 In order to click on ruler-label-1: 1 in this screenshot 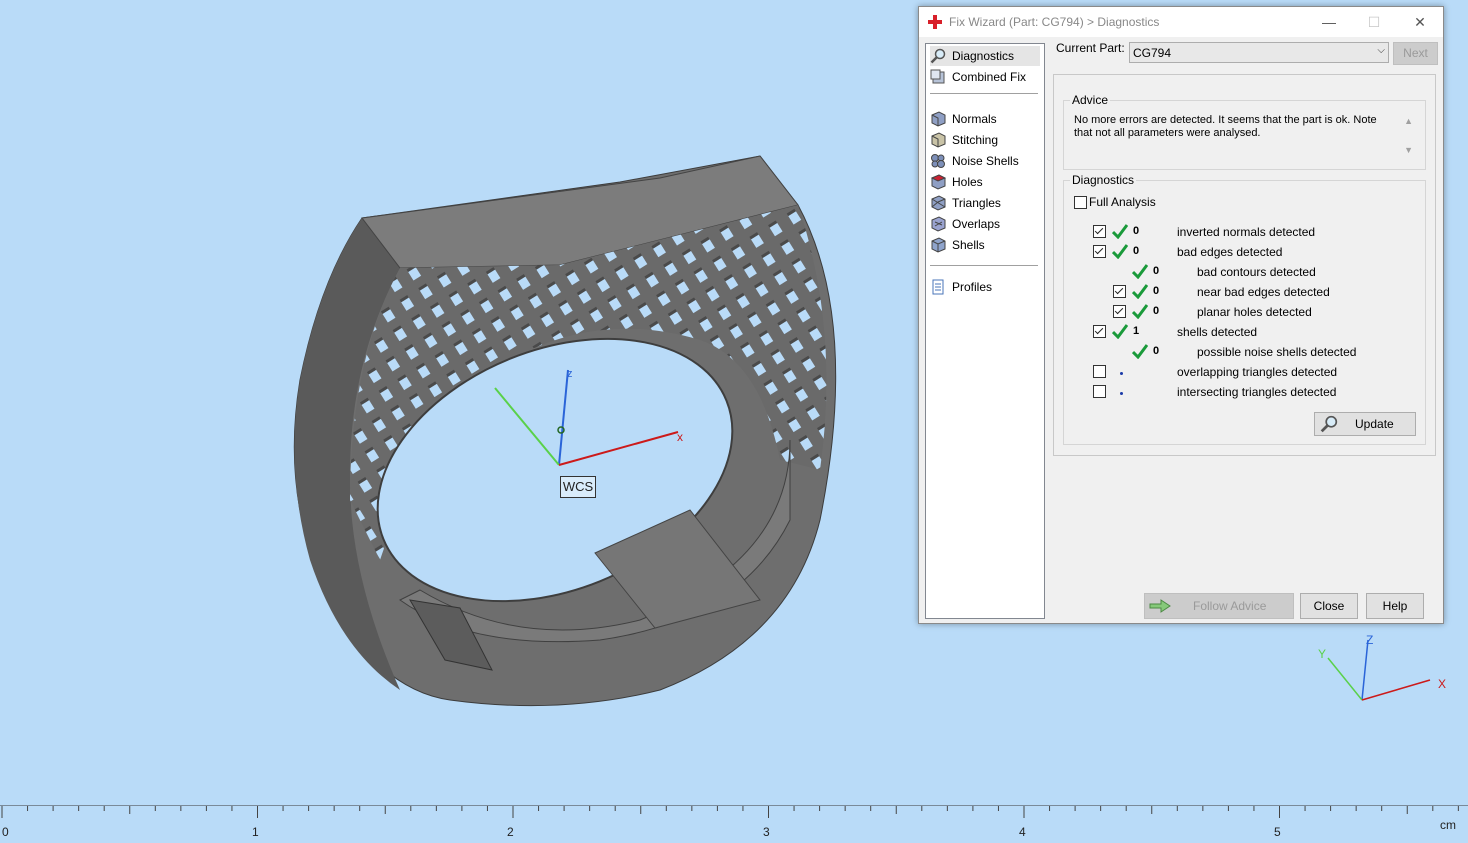, I will do `click(255, 832)`.